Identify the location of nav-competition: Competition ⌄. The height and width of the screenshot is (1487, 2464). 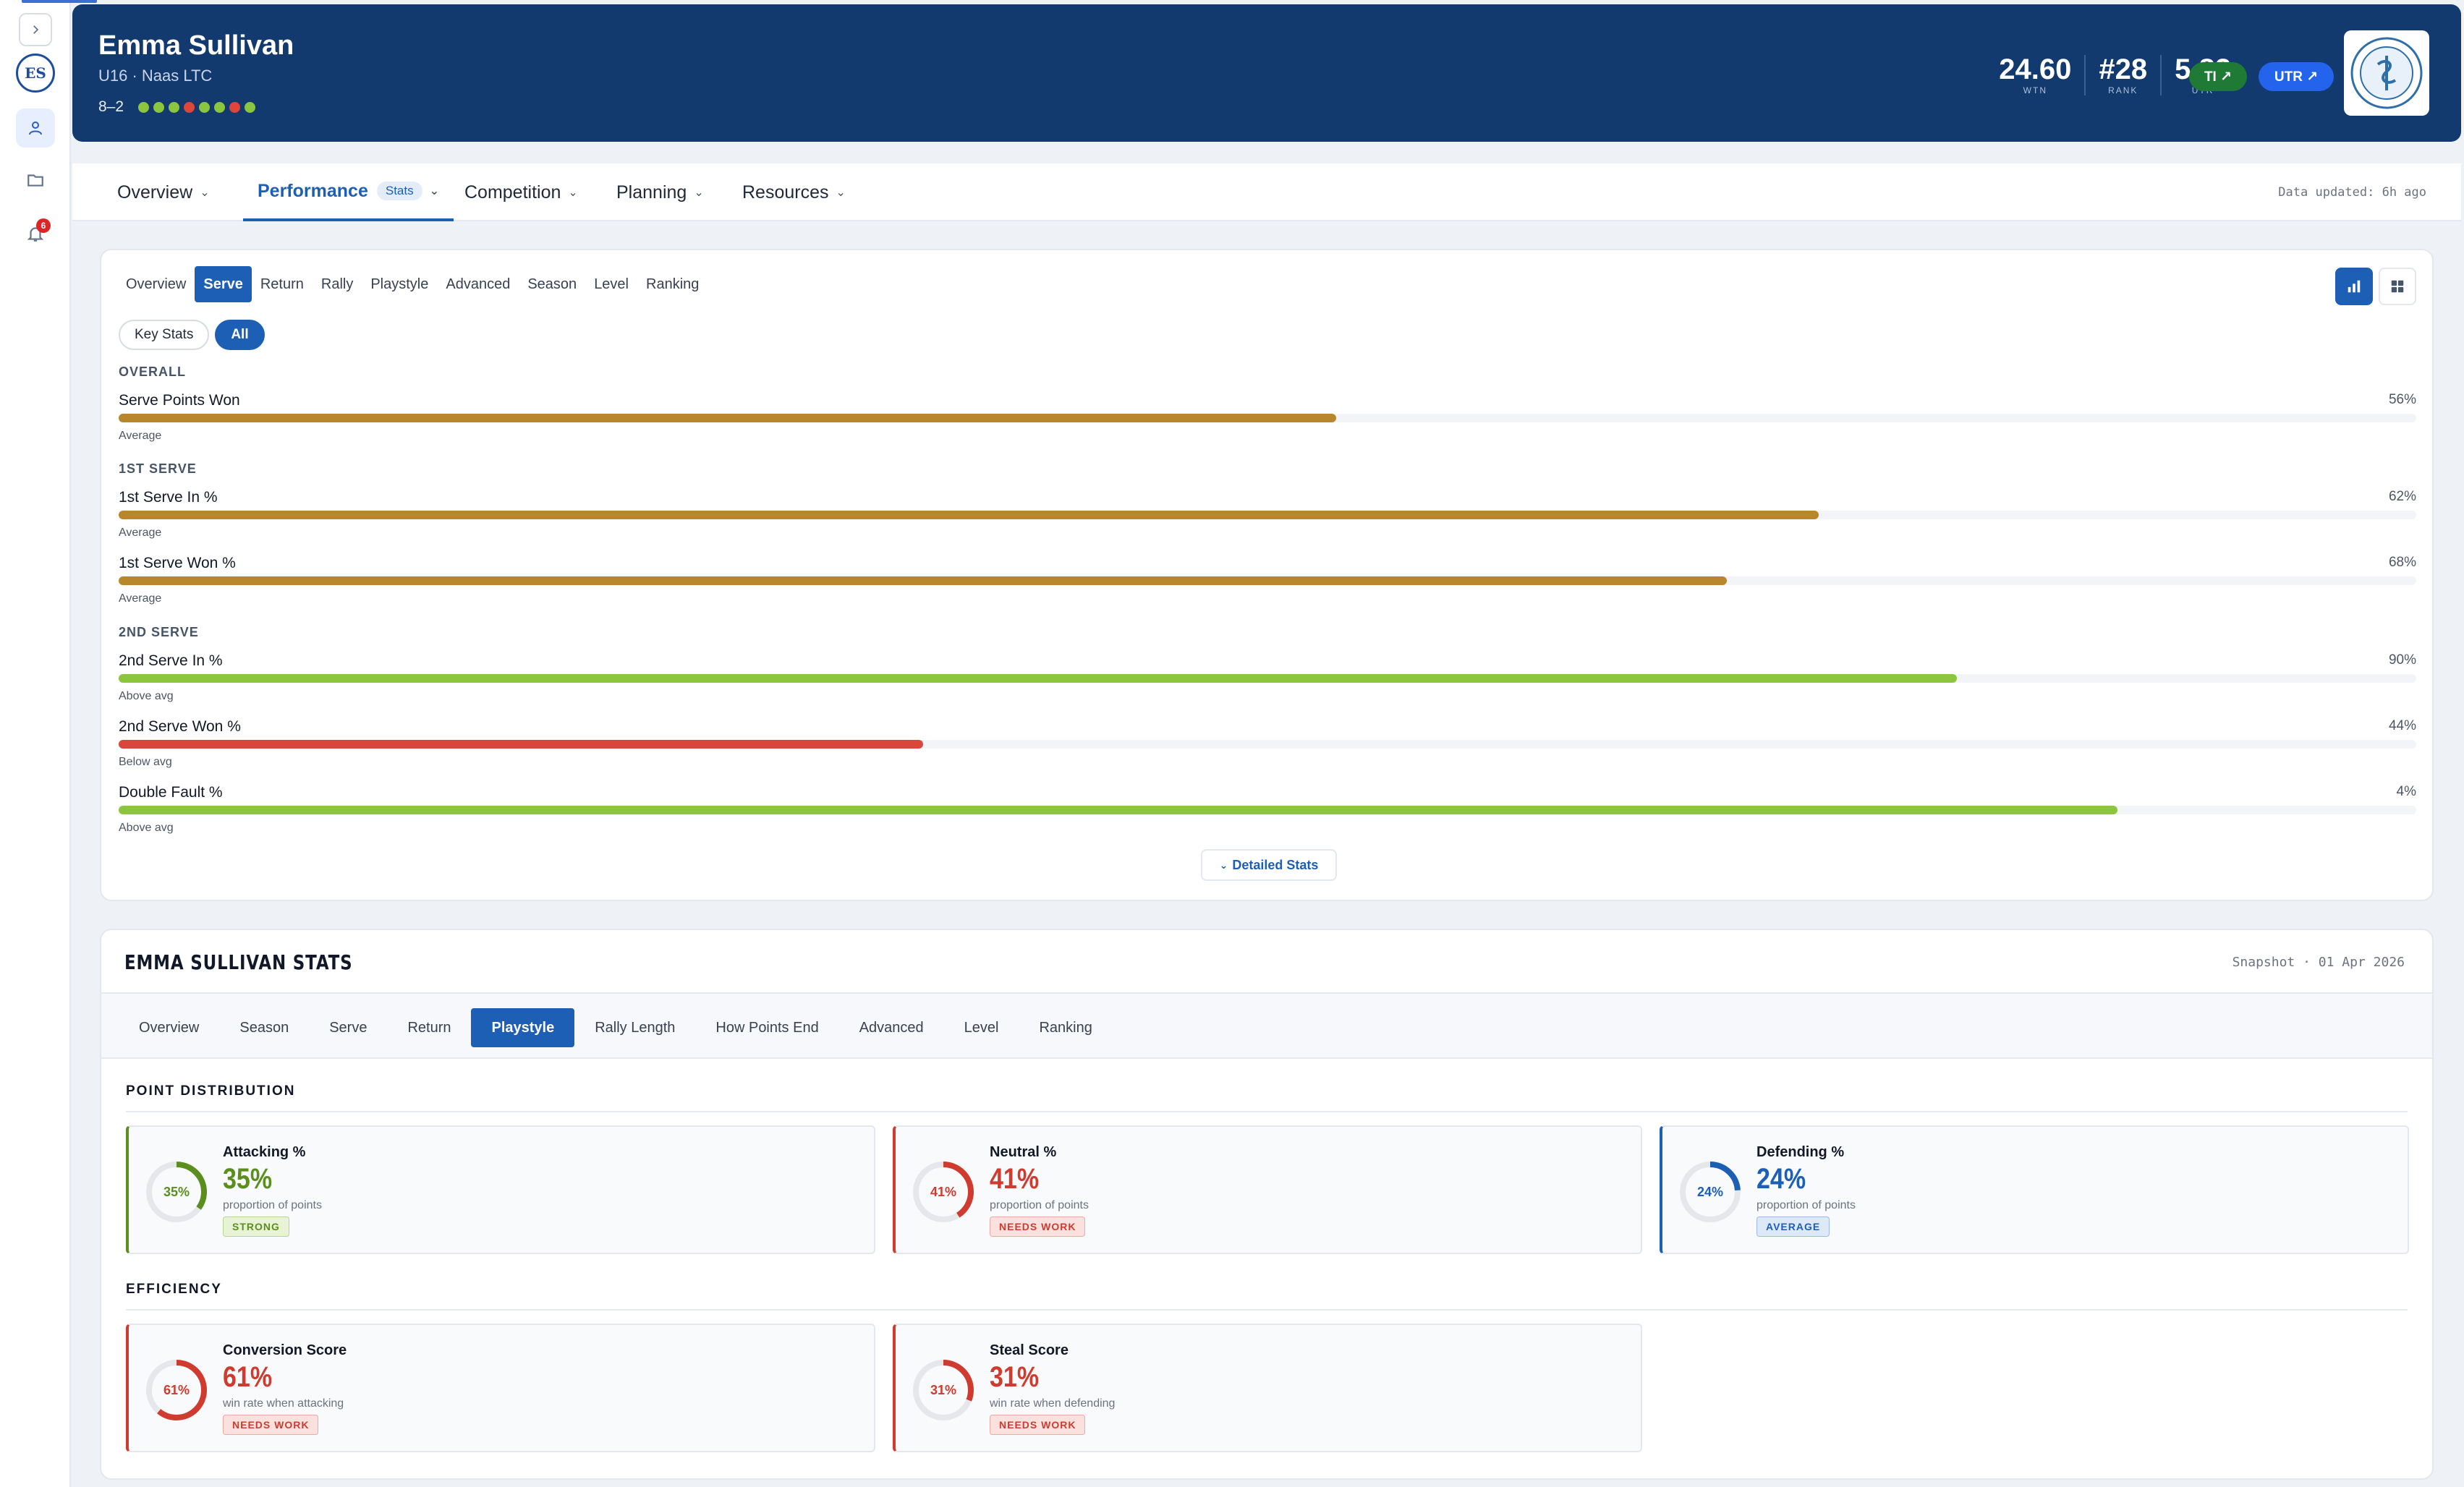
(521, 192).